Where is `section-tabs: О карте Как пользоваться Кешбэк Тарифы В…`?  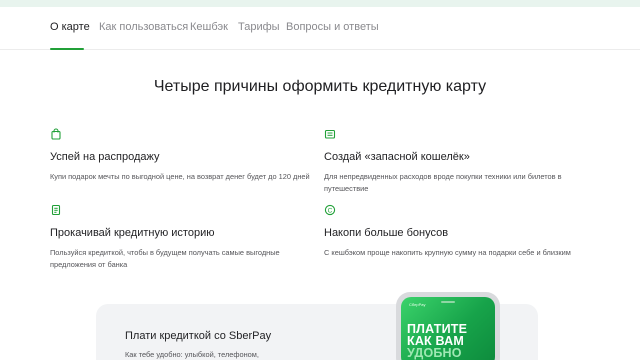
section-tabs: О карте Как пользоваться Кешбэк Тарифы В… is located at coordinates (320, 28).